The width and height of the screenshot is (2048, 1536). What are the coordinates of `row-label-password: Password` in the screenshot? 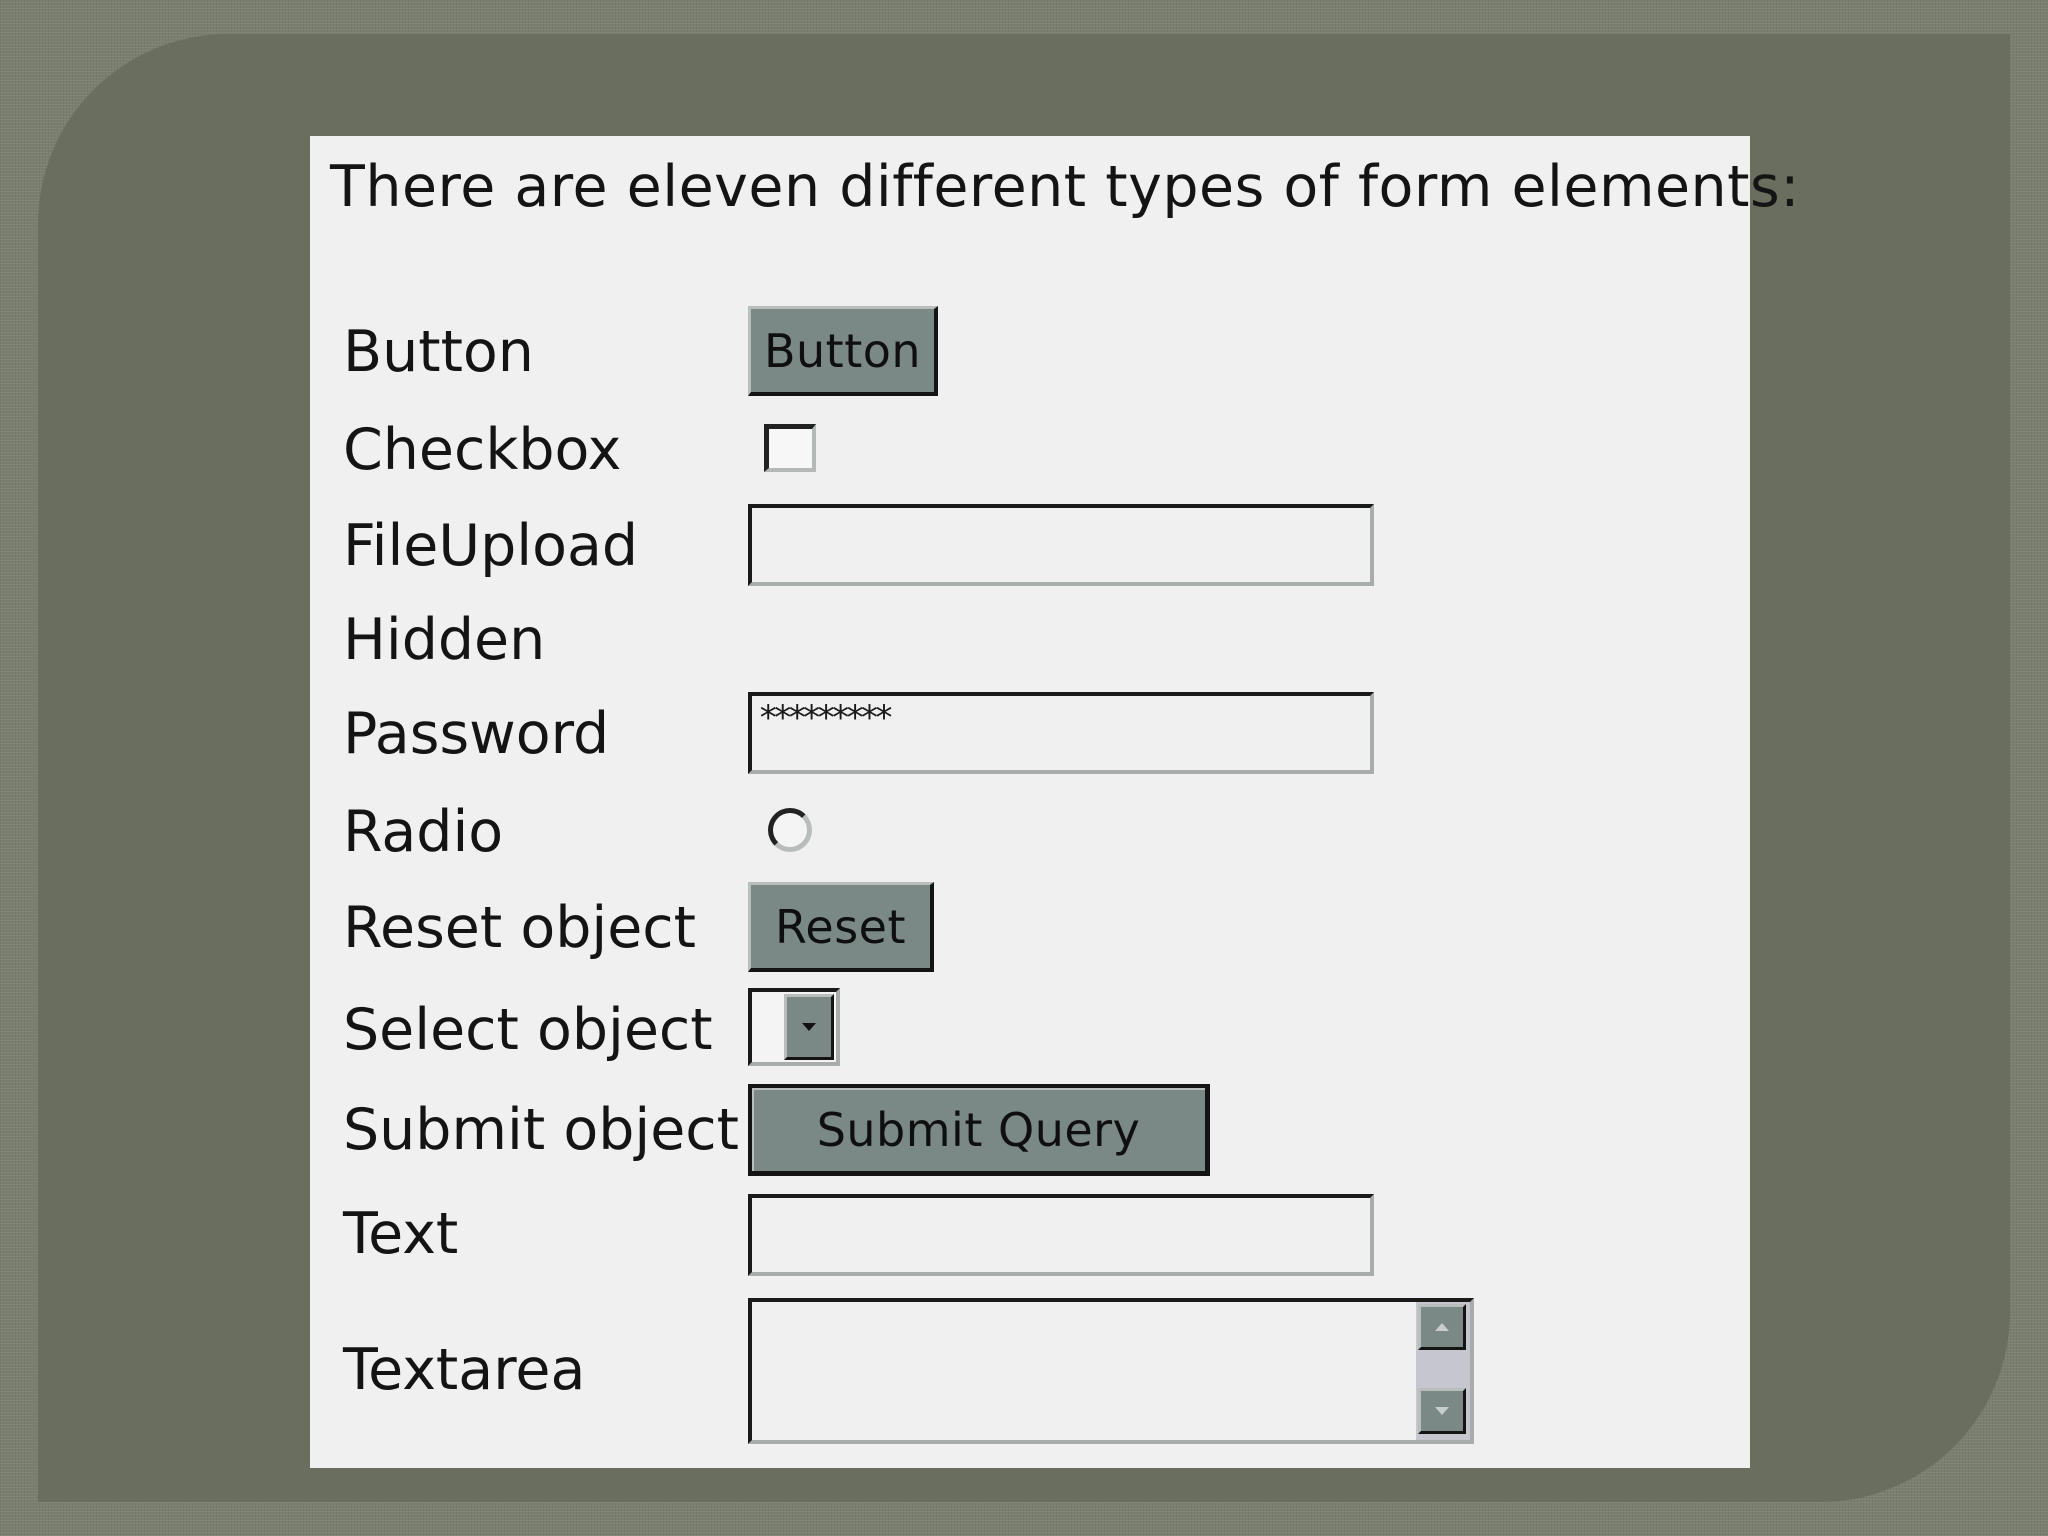 It's located at (476, 734).